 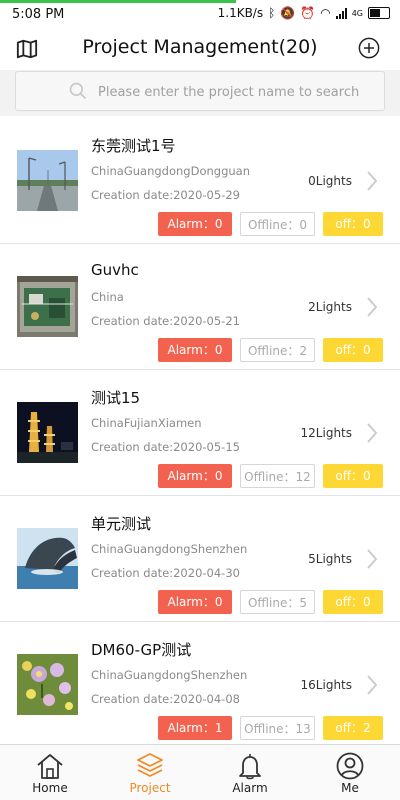 What do you see at coordinates (150, 788) in the screenshot?
I see `nav-project-label: Project` at bounding box center [150, 788].